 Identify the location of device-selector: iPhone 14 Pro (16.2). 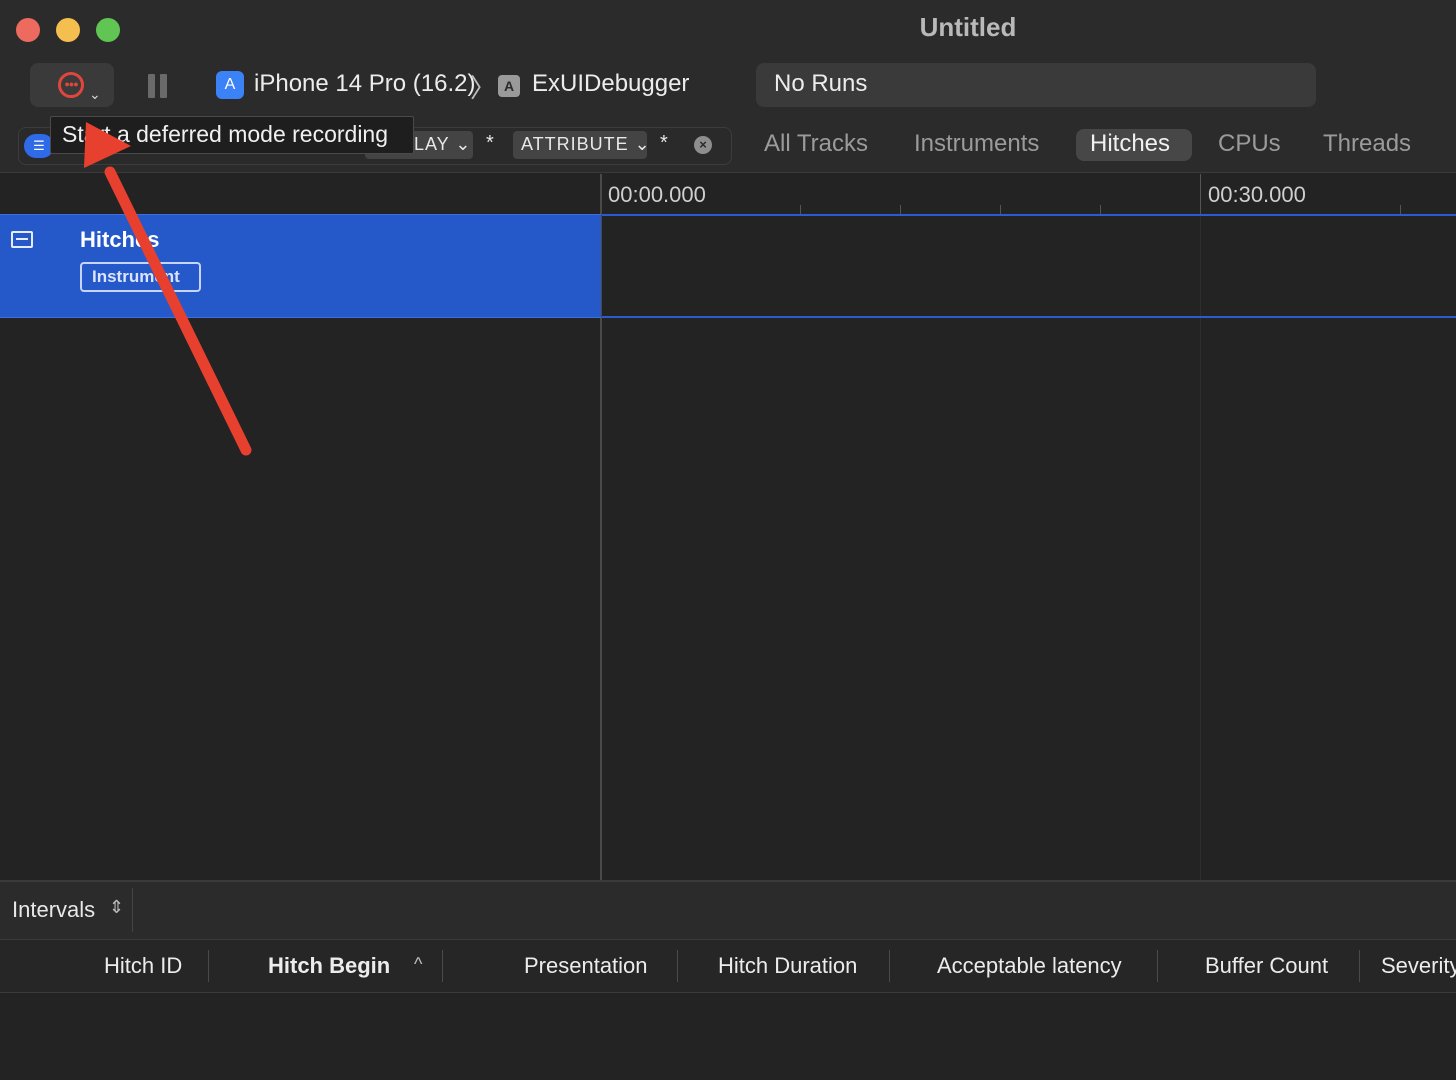
(364, 84).